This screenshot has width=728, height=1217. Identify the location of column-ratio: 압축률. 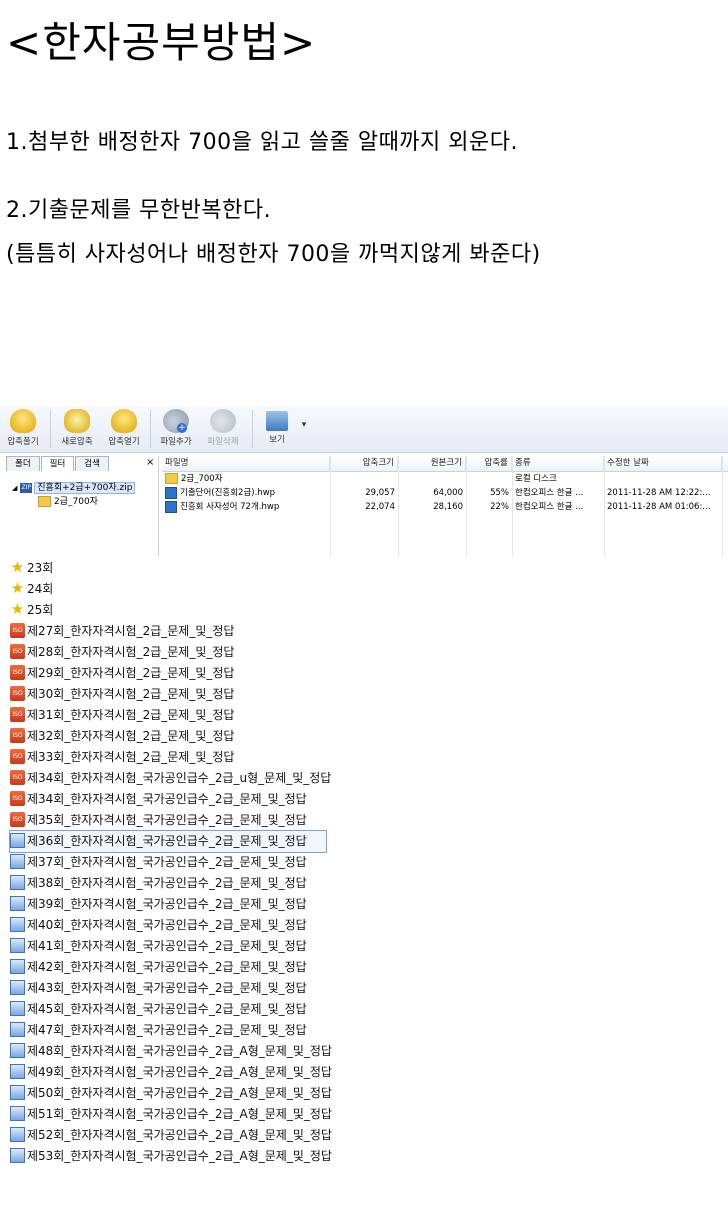
(489, 463).